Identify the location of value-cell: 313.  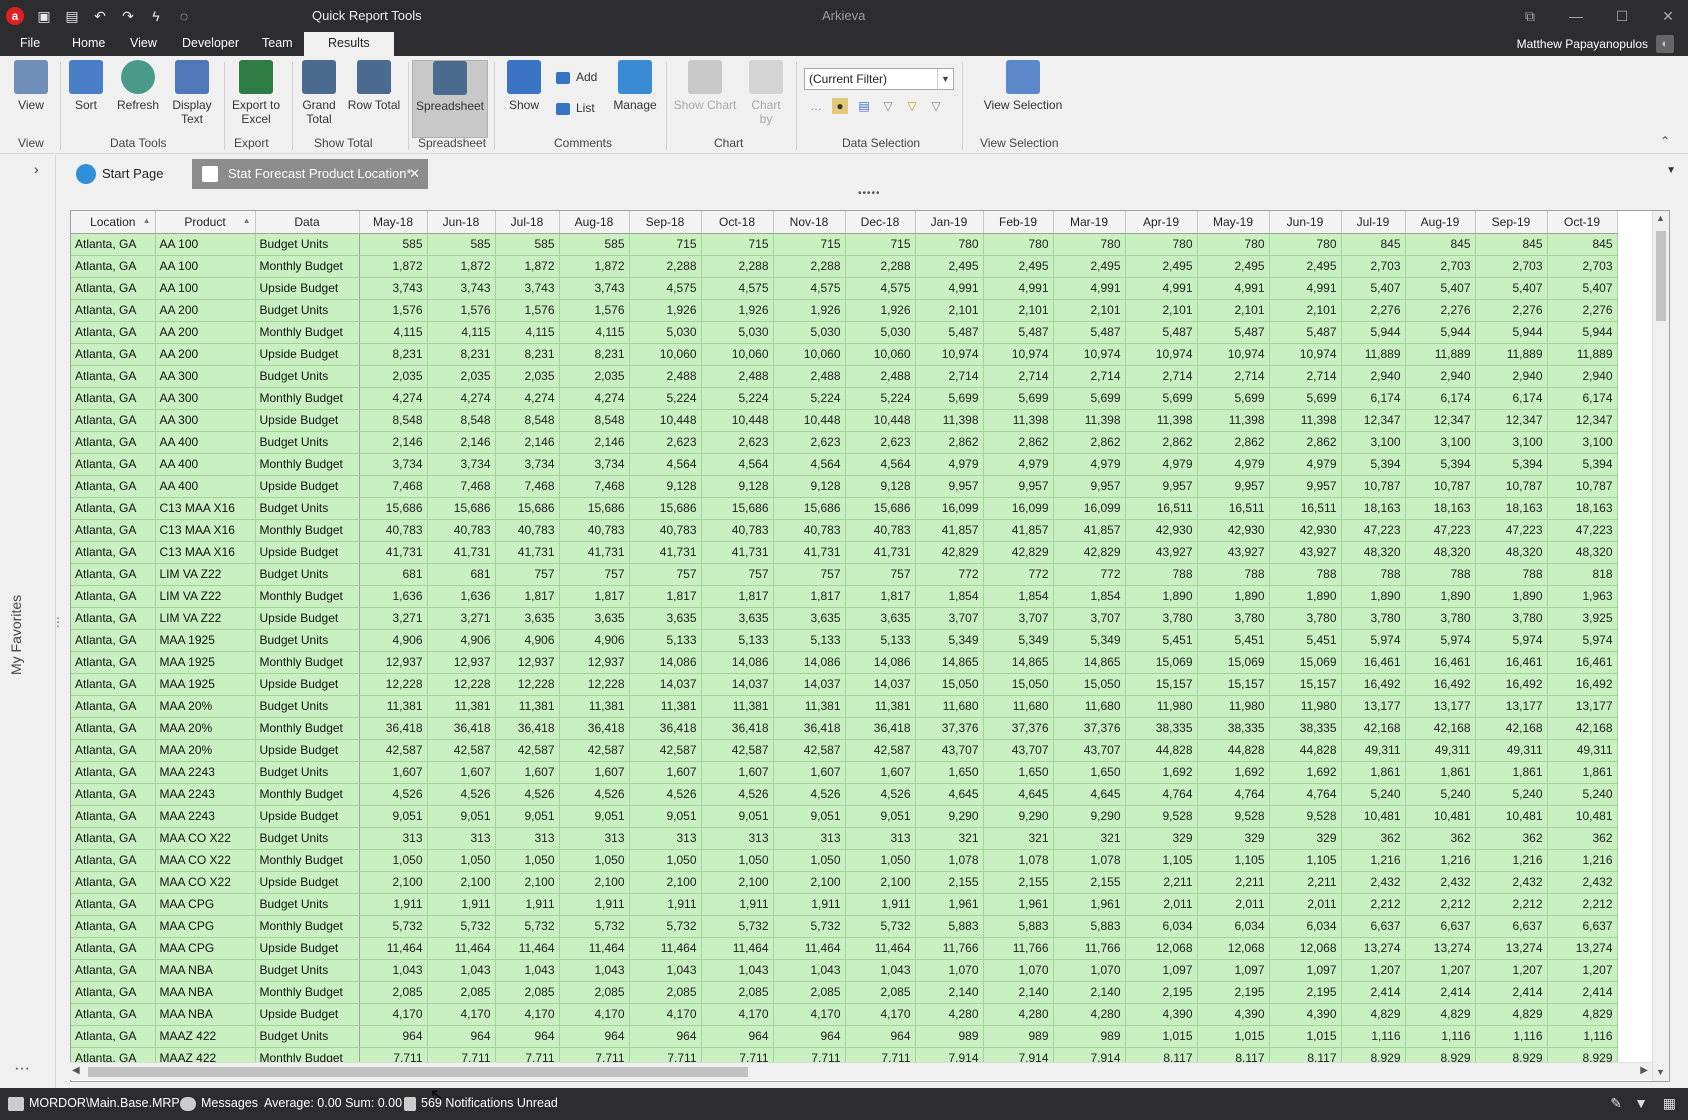
(809, 838).